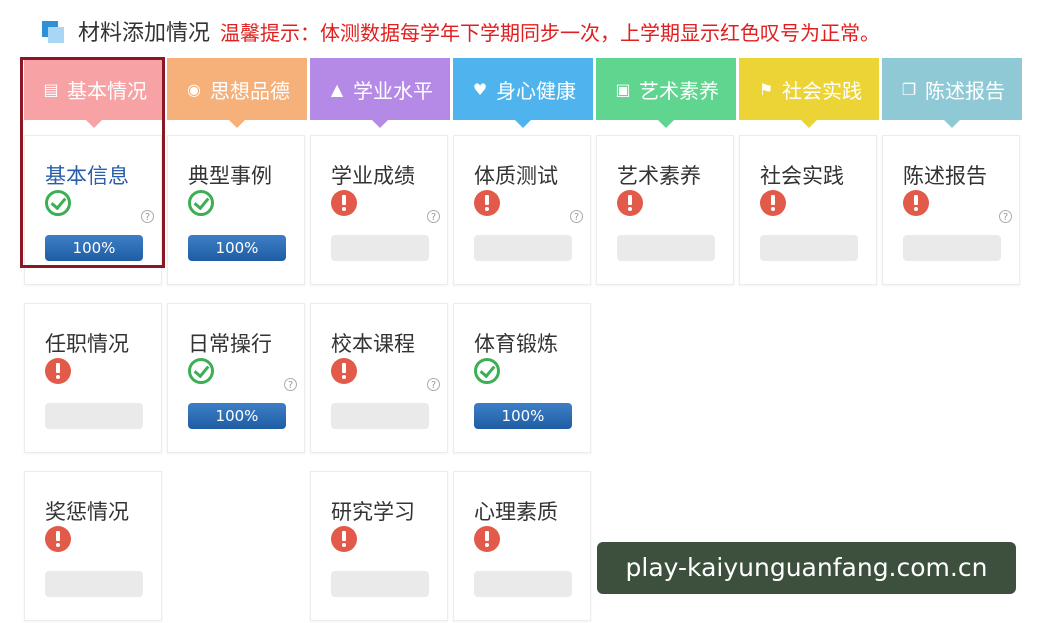 The height and width of the screenshot is (623, 1046). I want to click on material-card: 校本课程?, so click(379, 378).